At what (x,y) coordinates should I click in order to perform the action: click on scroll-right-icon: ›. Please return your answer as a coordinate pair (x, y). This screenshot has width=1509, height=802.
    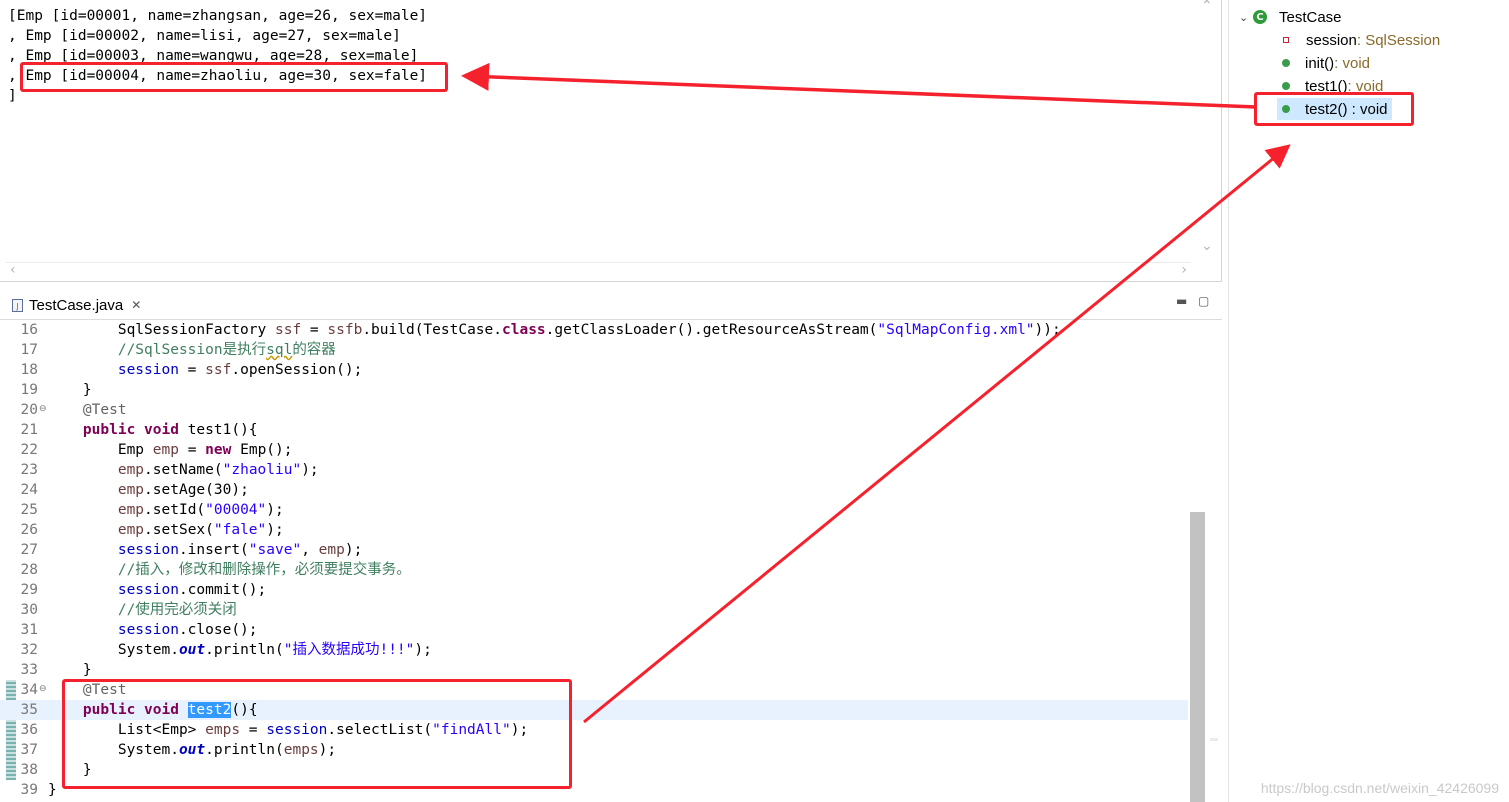
    Looking at the image, I should click on (1184, 270).